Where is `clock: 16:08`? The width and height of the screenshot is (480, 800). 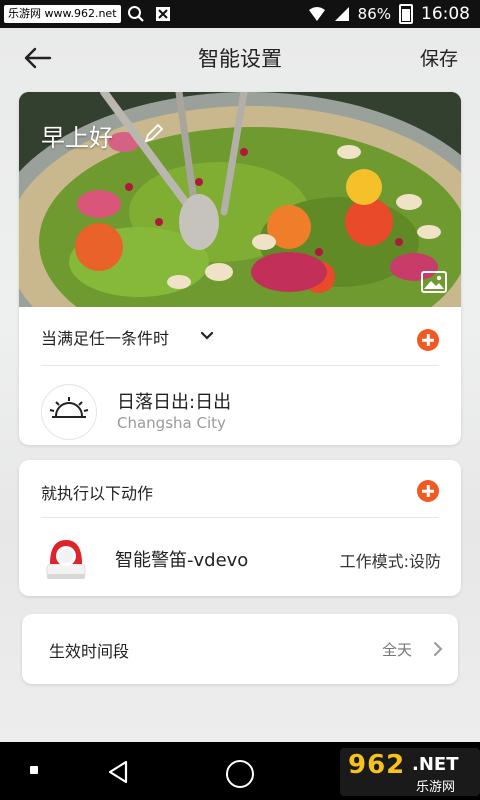
clock: 16:08 is located at coordinates (445, 14).